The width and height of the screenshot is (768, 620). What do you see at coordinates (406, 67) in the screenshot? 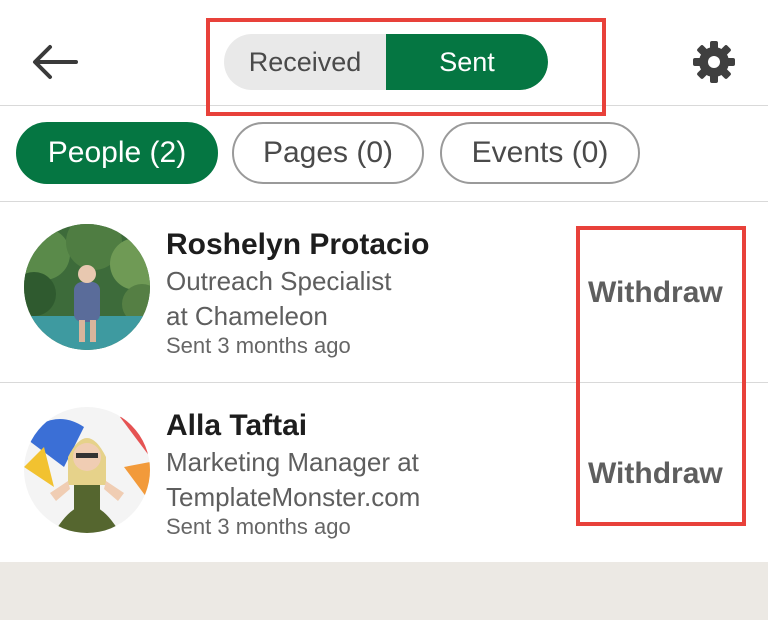
I see `highlight-box-toggle` at bounding box center [406, 67].